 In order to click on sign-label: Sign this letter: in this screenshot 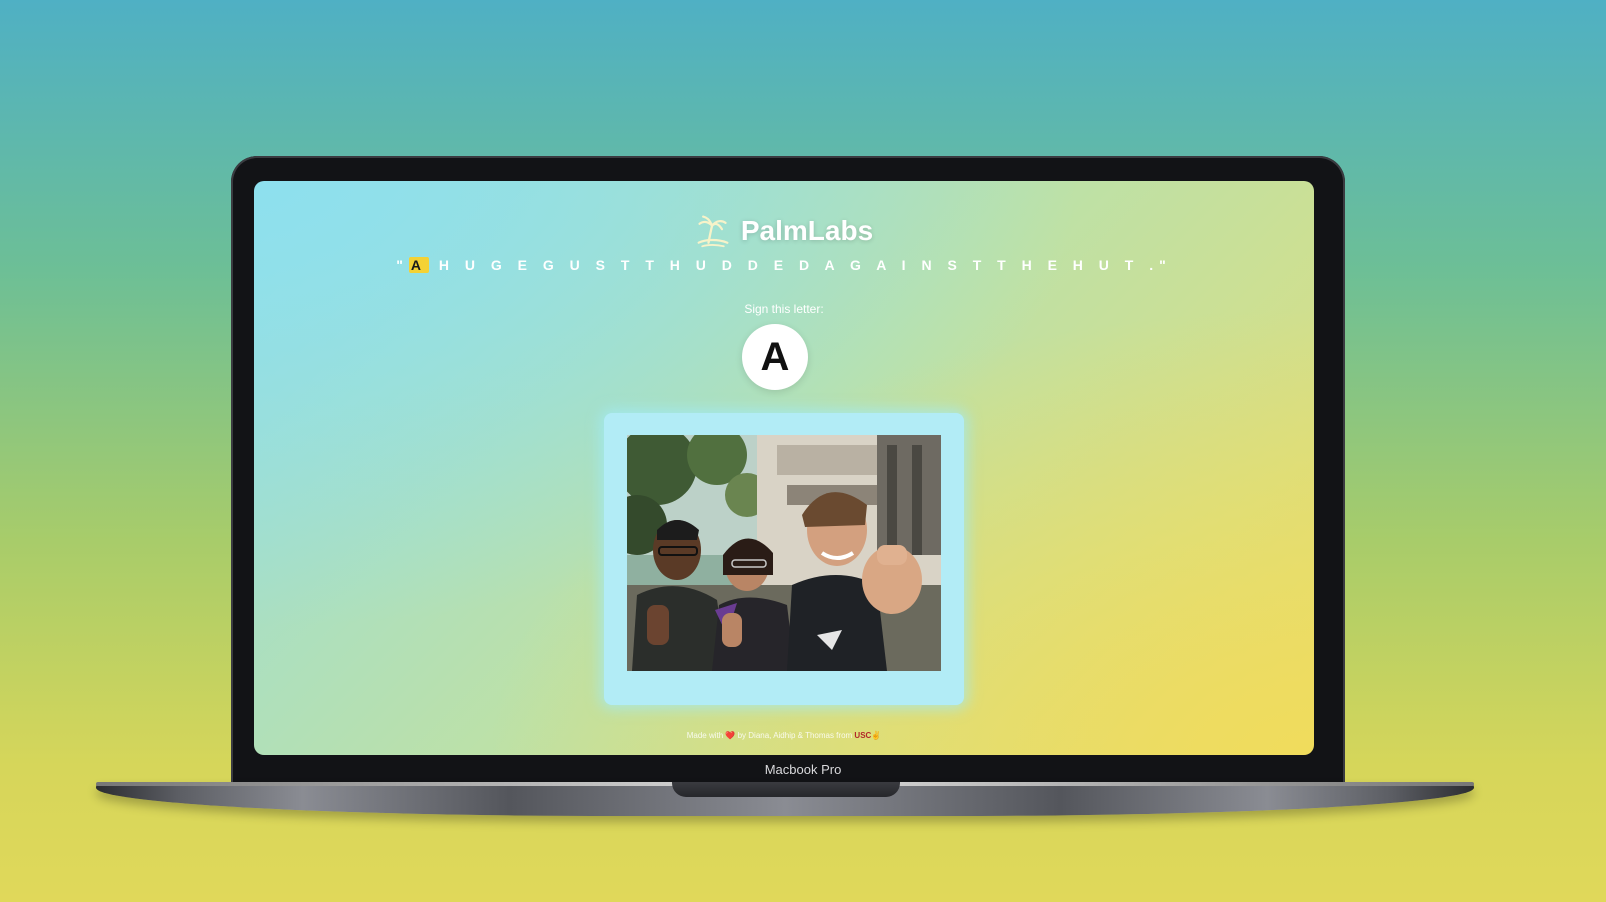, I will do `click(784, 309)`.